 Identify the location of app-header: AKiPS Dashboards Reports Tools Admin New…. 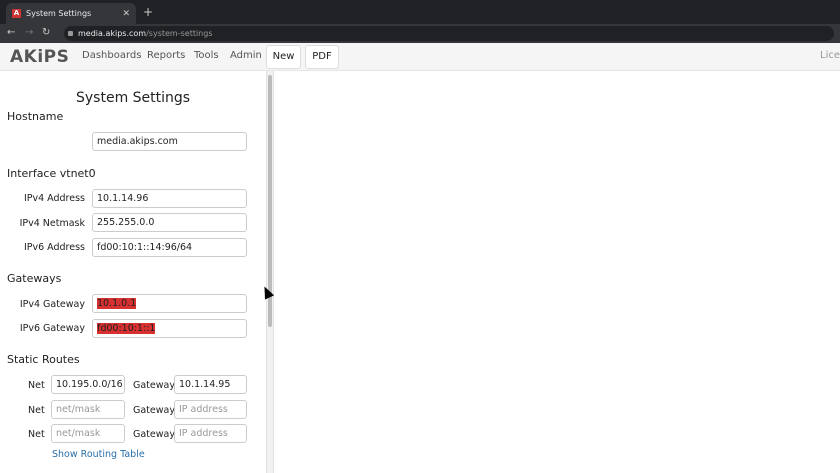
(420, 57).